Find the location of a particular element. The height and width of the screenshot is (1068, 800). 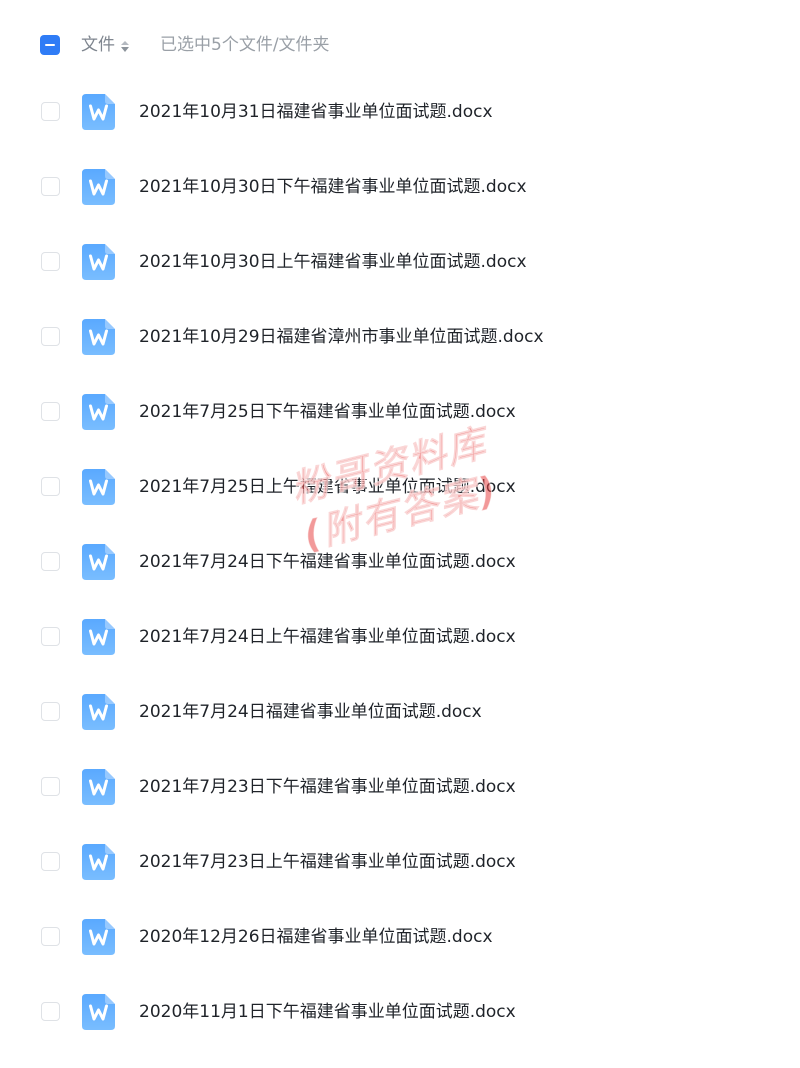

file-row: 2021年10月31日福建省事业单位面试题.docx is located at coordinates (400, 112).